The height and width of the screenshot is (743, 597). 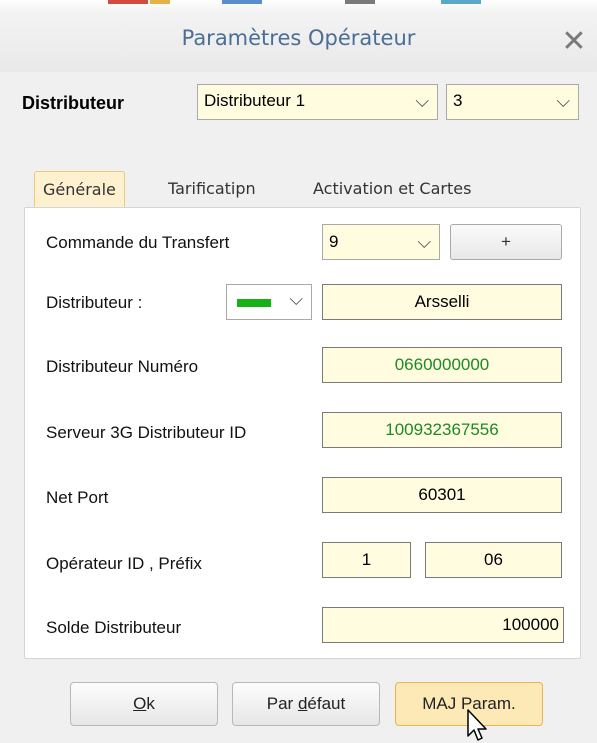 I want to click on distributeur-name-field: Arsselli, so click(x=442, y=302).